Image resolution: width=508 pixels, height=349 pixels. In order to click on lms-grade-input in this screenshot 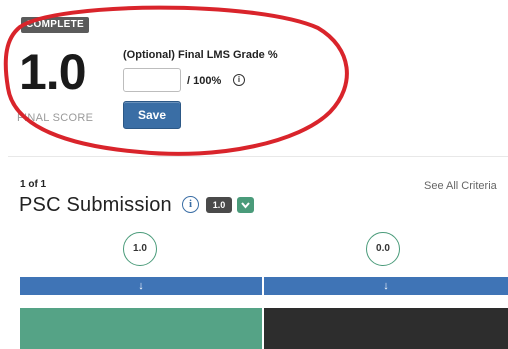, I will do `click(152, 80)`.